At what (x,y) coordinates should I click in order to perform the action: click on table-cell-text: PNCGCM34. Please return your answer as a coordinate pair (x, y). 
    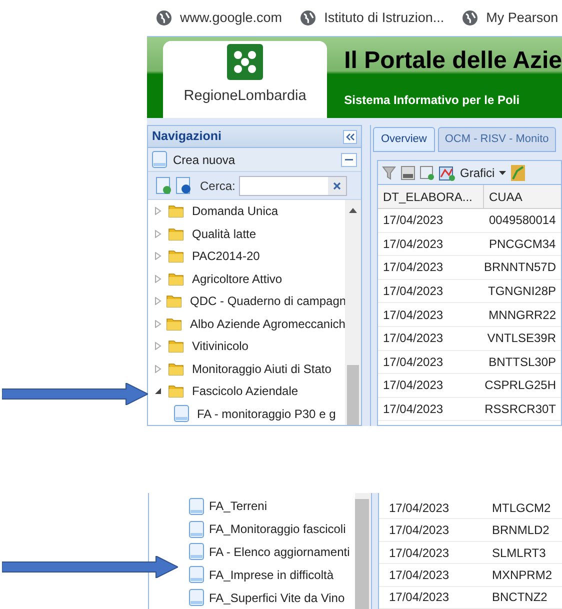
    Looking at the image, I should click on (522, 244).